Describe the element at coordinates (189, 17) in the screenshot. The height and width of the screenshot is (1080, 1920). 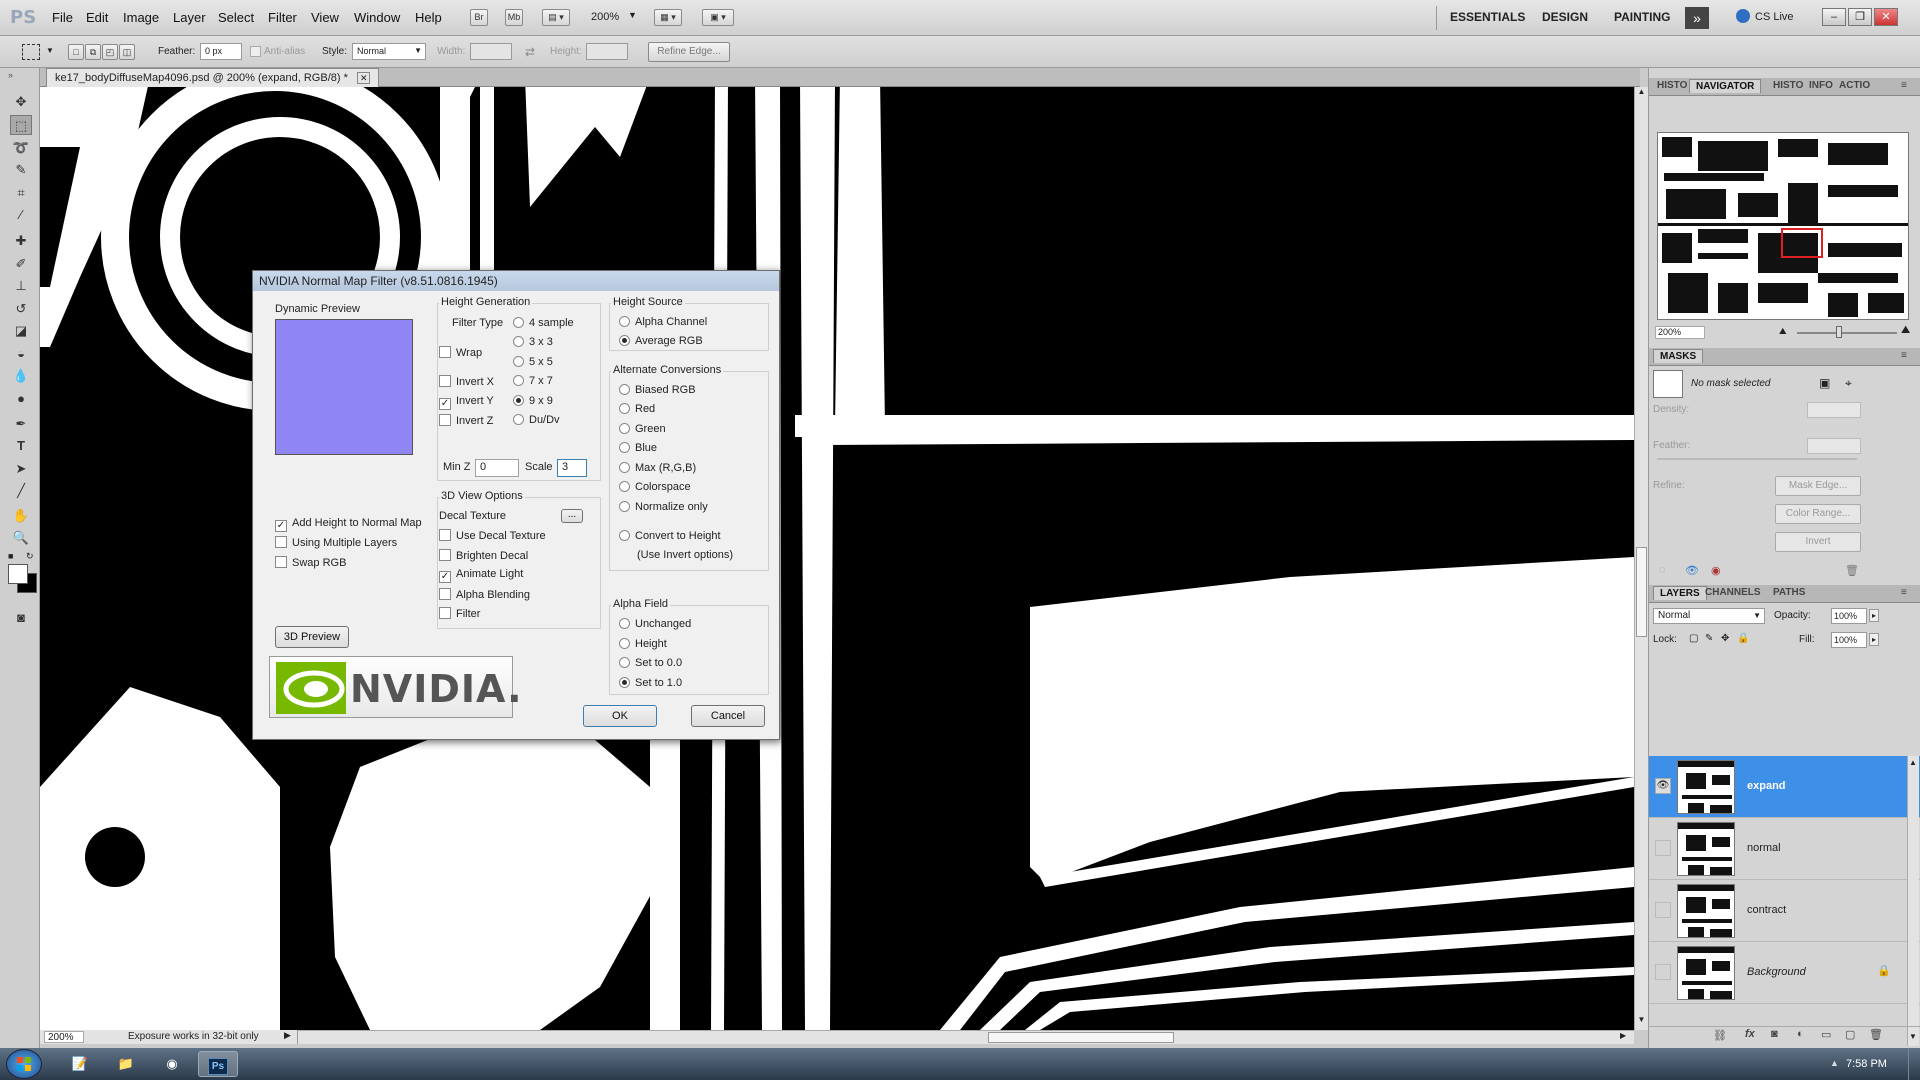
I see `menu-layer: Layer` at that location.